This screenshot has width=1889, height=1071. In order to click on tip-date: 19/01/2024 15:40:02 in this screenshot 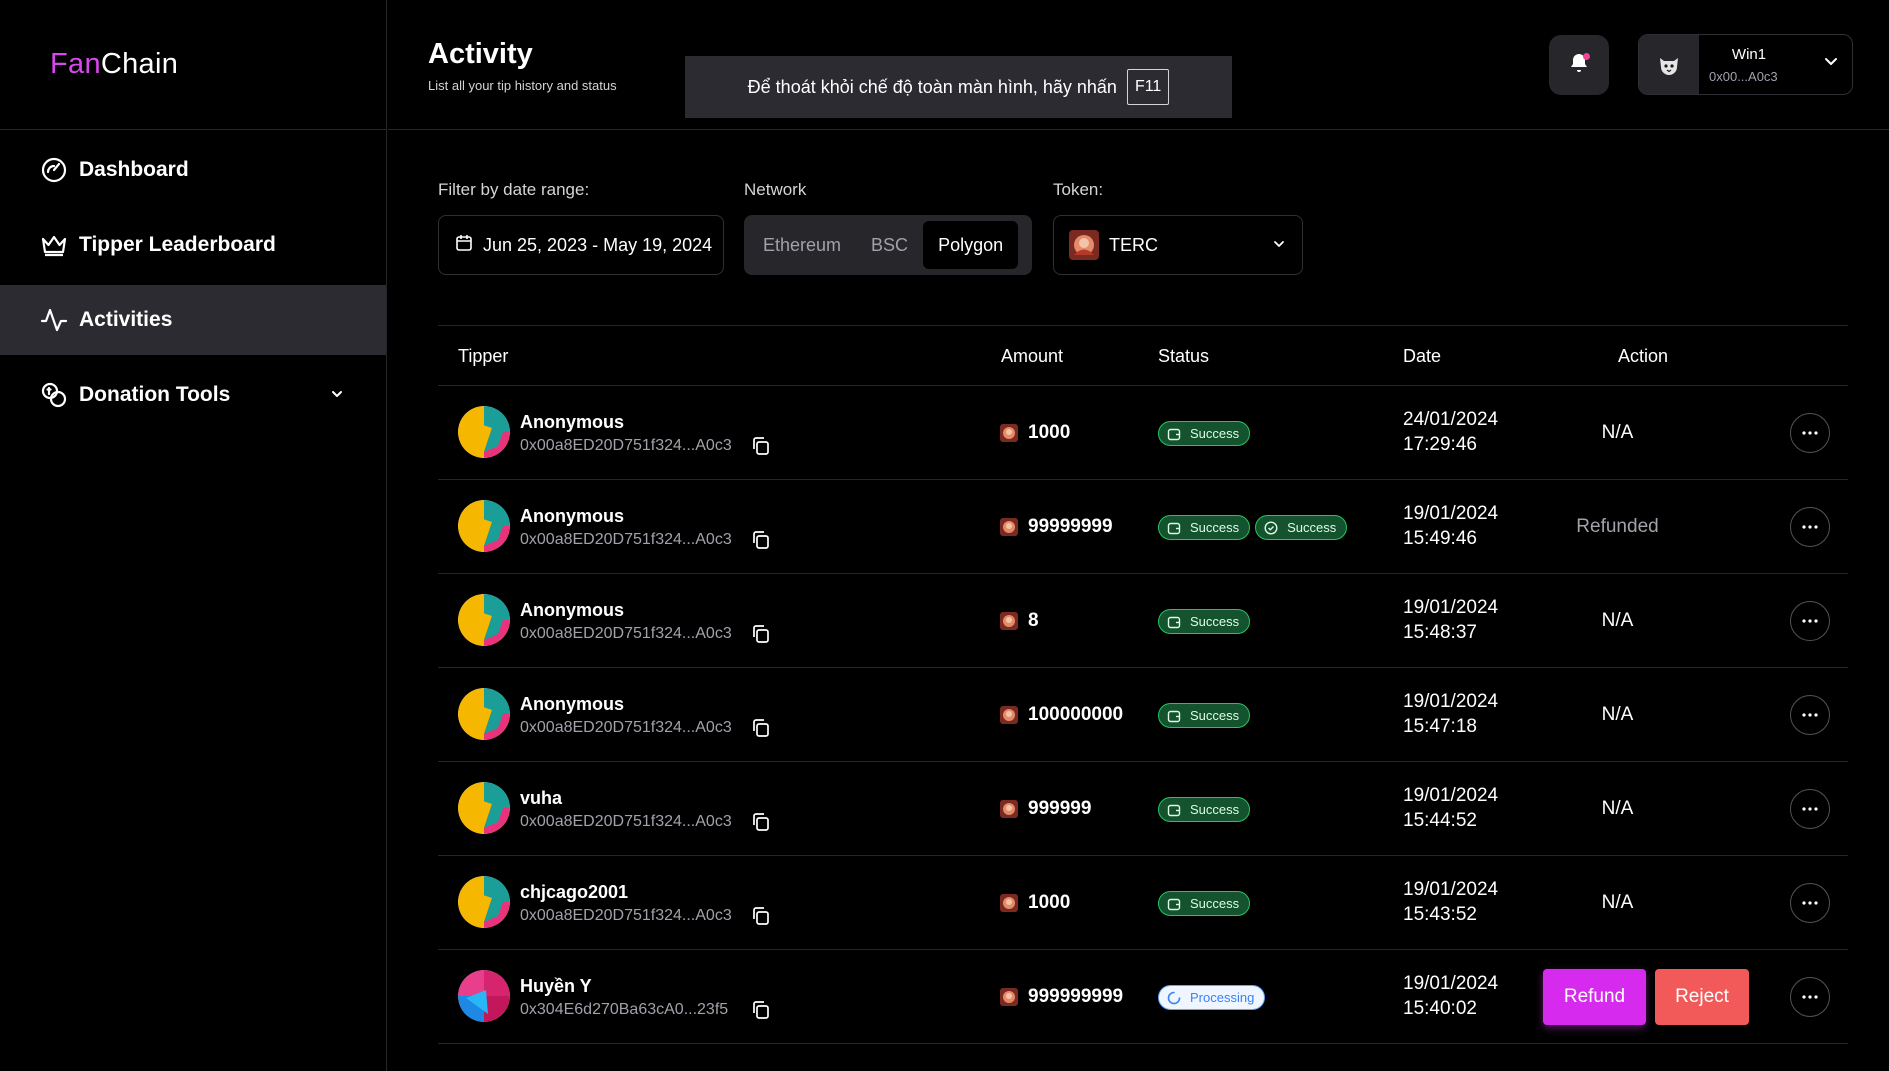, I will do `click(1450, 996)`.